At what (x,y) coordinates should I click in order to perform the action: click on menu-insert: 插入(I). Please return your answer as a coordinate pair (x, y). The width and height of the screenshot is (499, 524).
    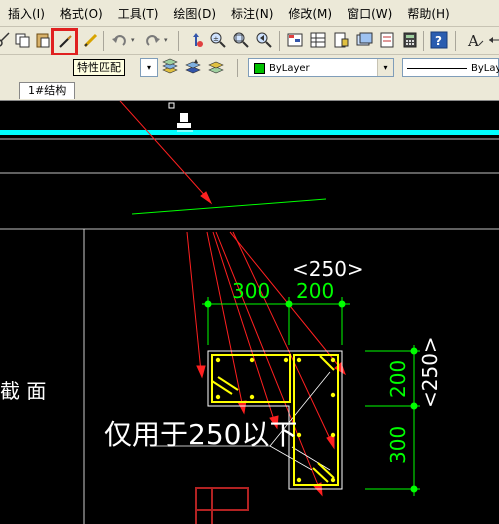
    Looking at the image, I should click on (26, 13).